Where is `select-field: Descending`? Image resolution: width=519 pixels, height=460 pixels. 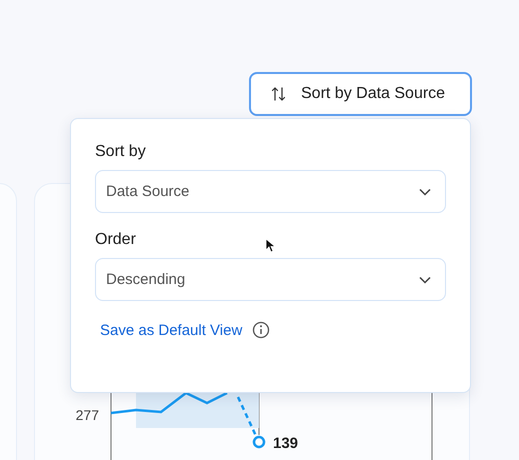 select-field: Descending is located at coordinates (270, 279).